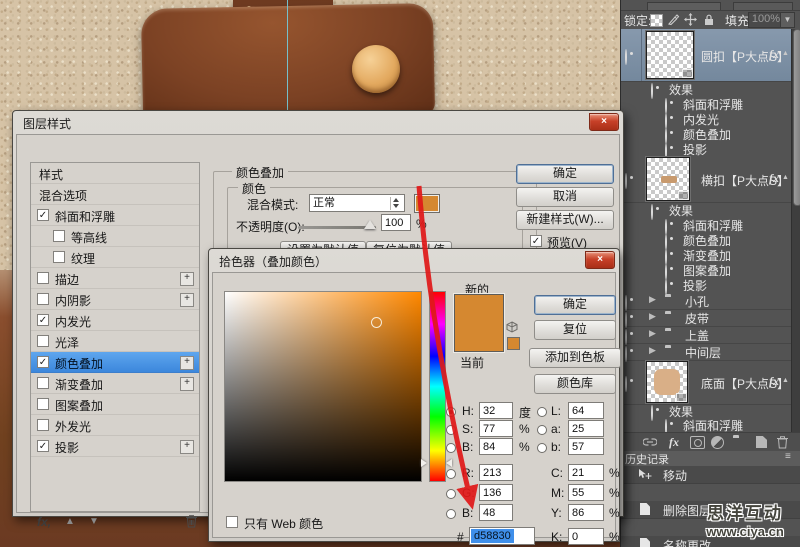  I want to click on hue-slider, so click(437, 386).